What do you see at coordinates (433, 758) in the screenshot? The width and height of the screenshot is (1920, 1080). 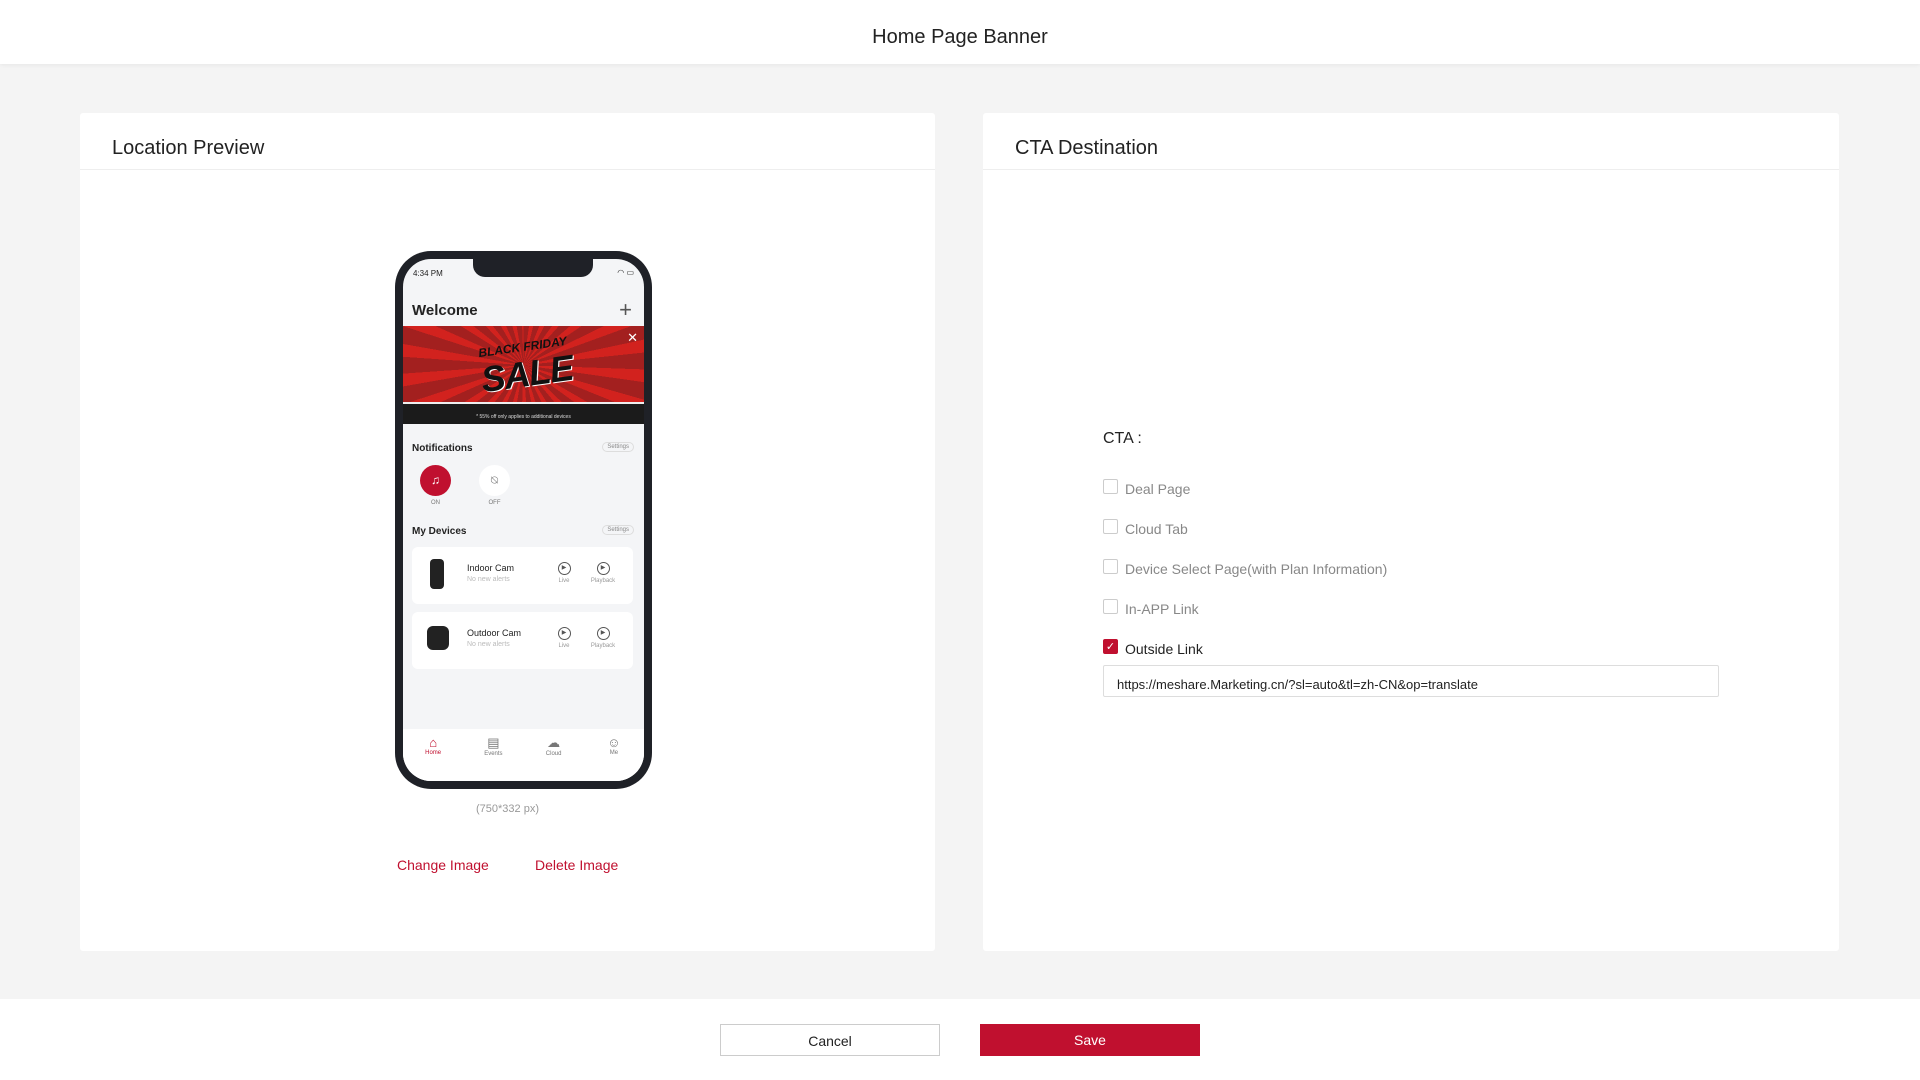 I see `tab-home: ⌂ Home` at bounding box center [433, 758].